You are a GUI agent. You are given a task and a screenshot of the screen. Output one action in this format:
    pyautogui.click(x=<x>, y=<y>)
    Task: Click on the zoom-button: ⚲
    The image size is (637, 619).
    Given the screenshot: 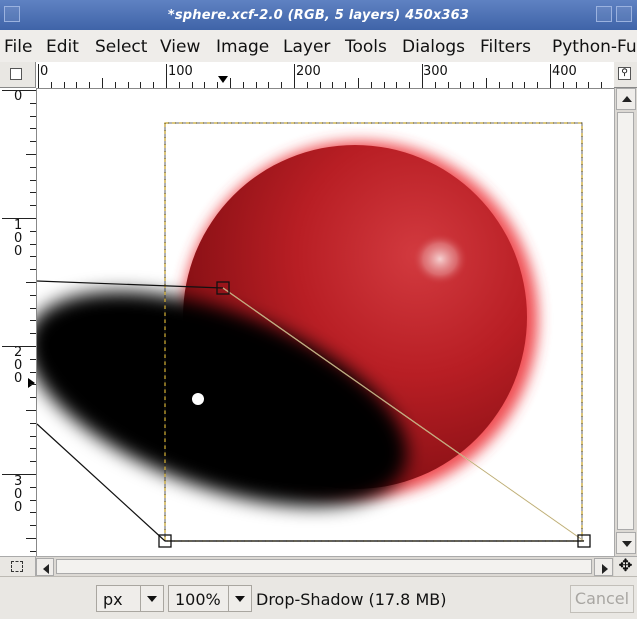 What is the action you would take?
    pyautogui.click(x=625, y=75)
    